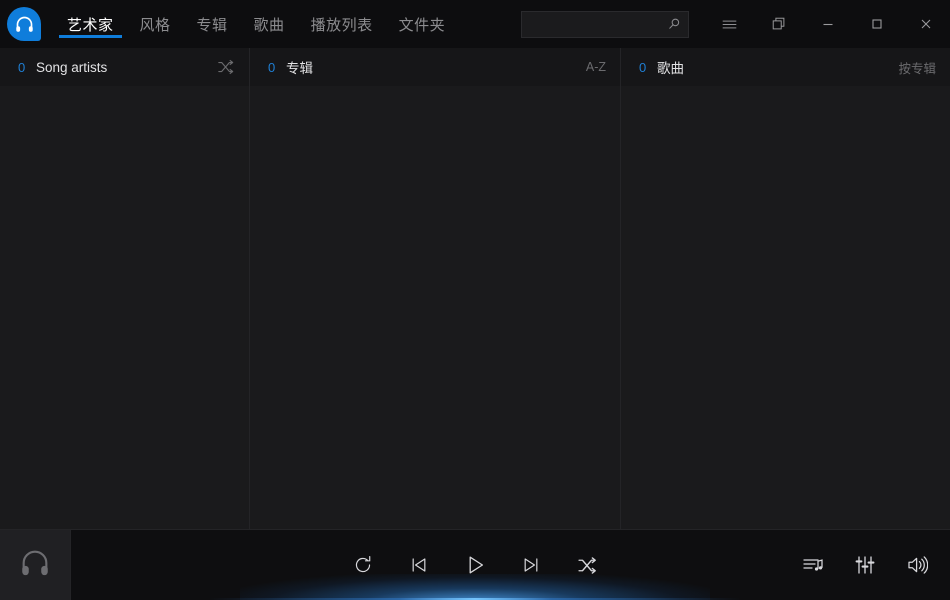  What do you see at coordinates (674, 24) in the screenshot?
I see `search-icon` at bounding box center [674, 24].